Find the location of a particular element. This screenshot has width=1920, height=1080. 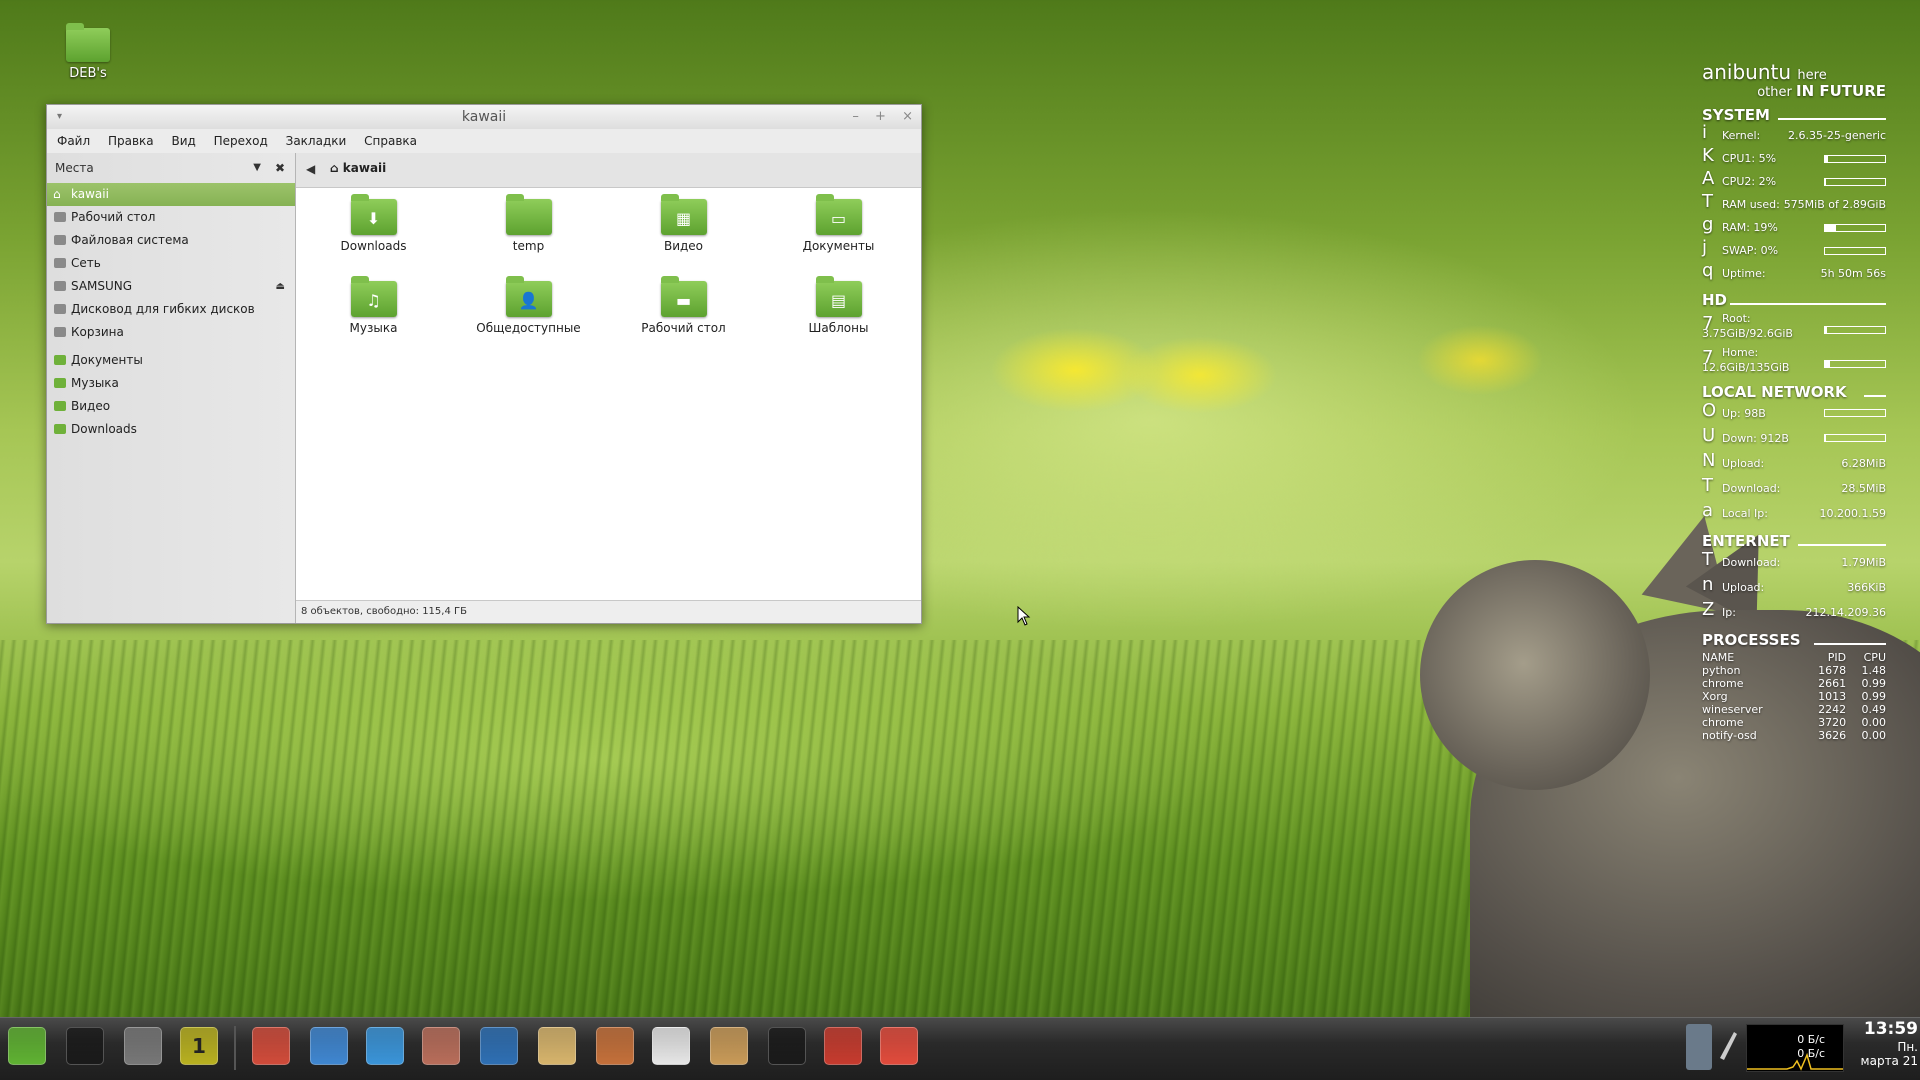

eject-icon: ⏏ is located at coordinates (280, 286).